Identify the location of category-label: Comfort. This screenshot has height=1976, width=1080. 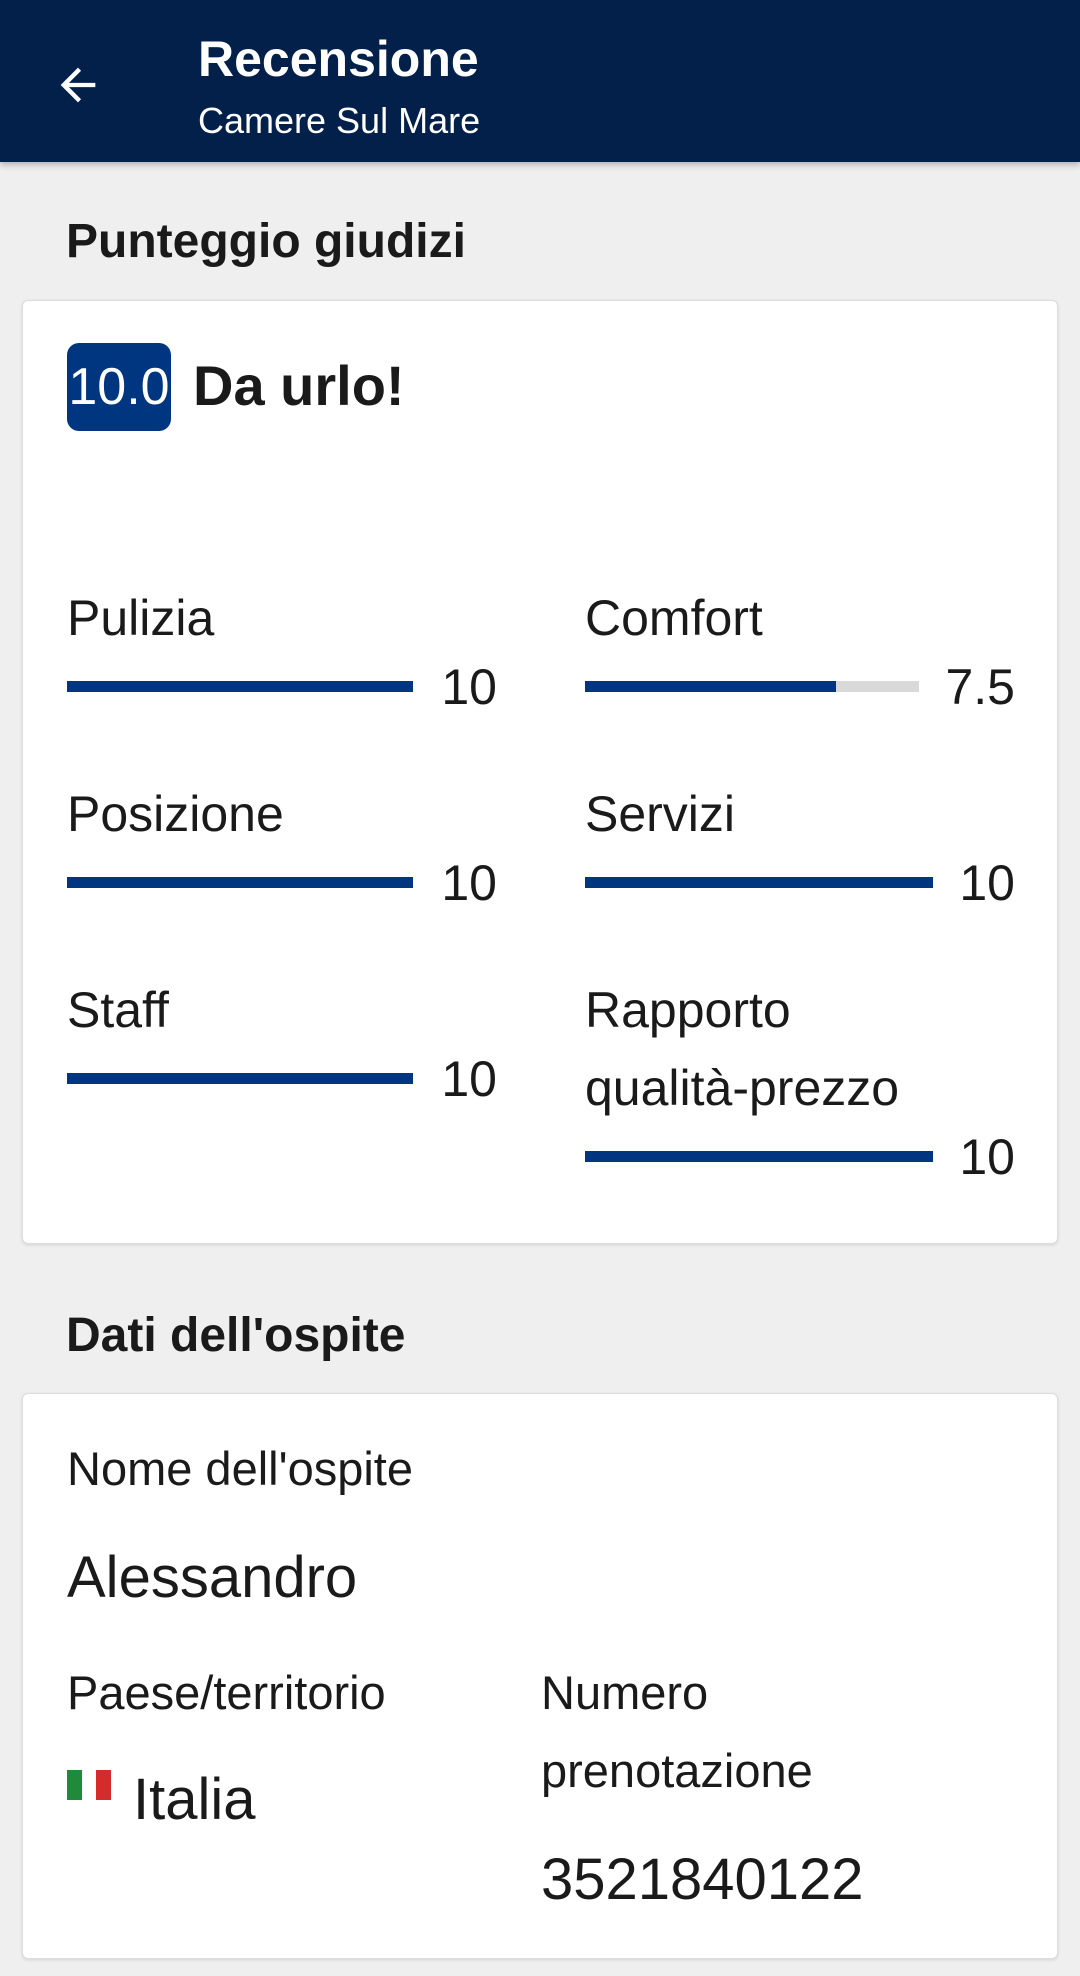
(674, 618).